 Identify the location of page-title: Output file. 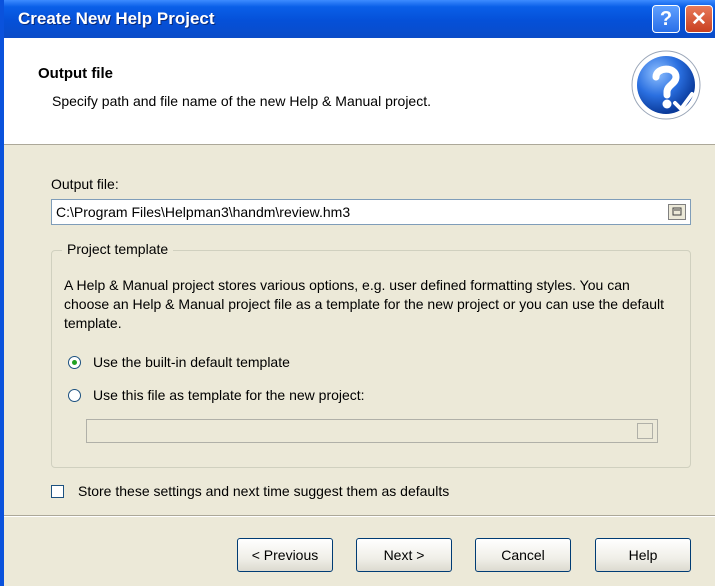
(75, 73).